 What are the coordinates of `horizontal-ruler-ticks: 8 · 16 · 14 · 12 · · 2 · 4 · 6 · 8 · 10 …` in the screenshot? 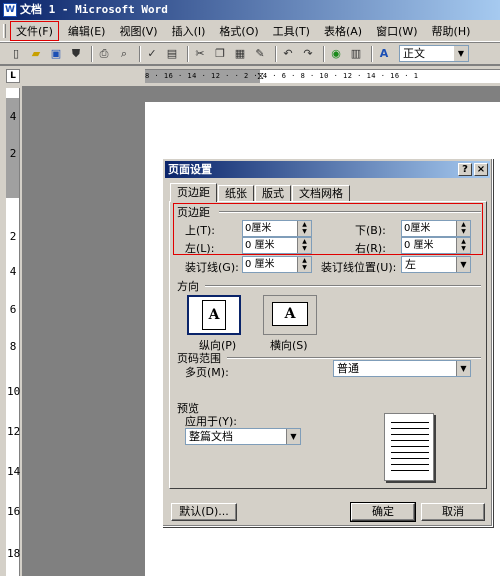 It's located at (282, 76).